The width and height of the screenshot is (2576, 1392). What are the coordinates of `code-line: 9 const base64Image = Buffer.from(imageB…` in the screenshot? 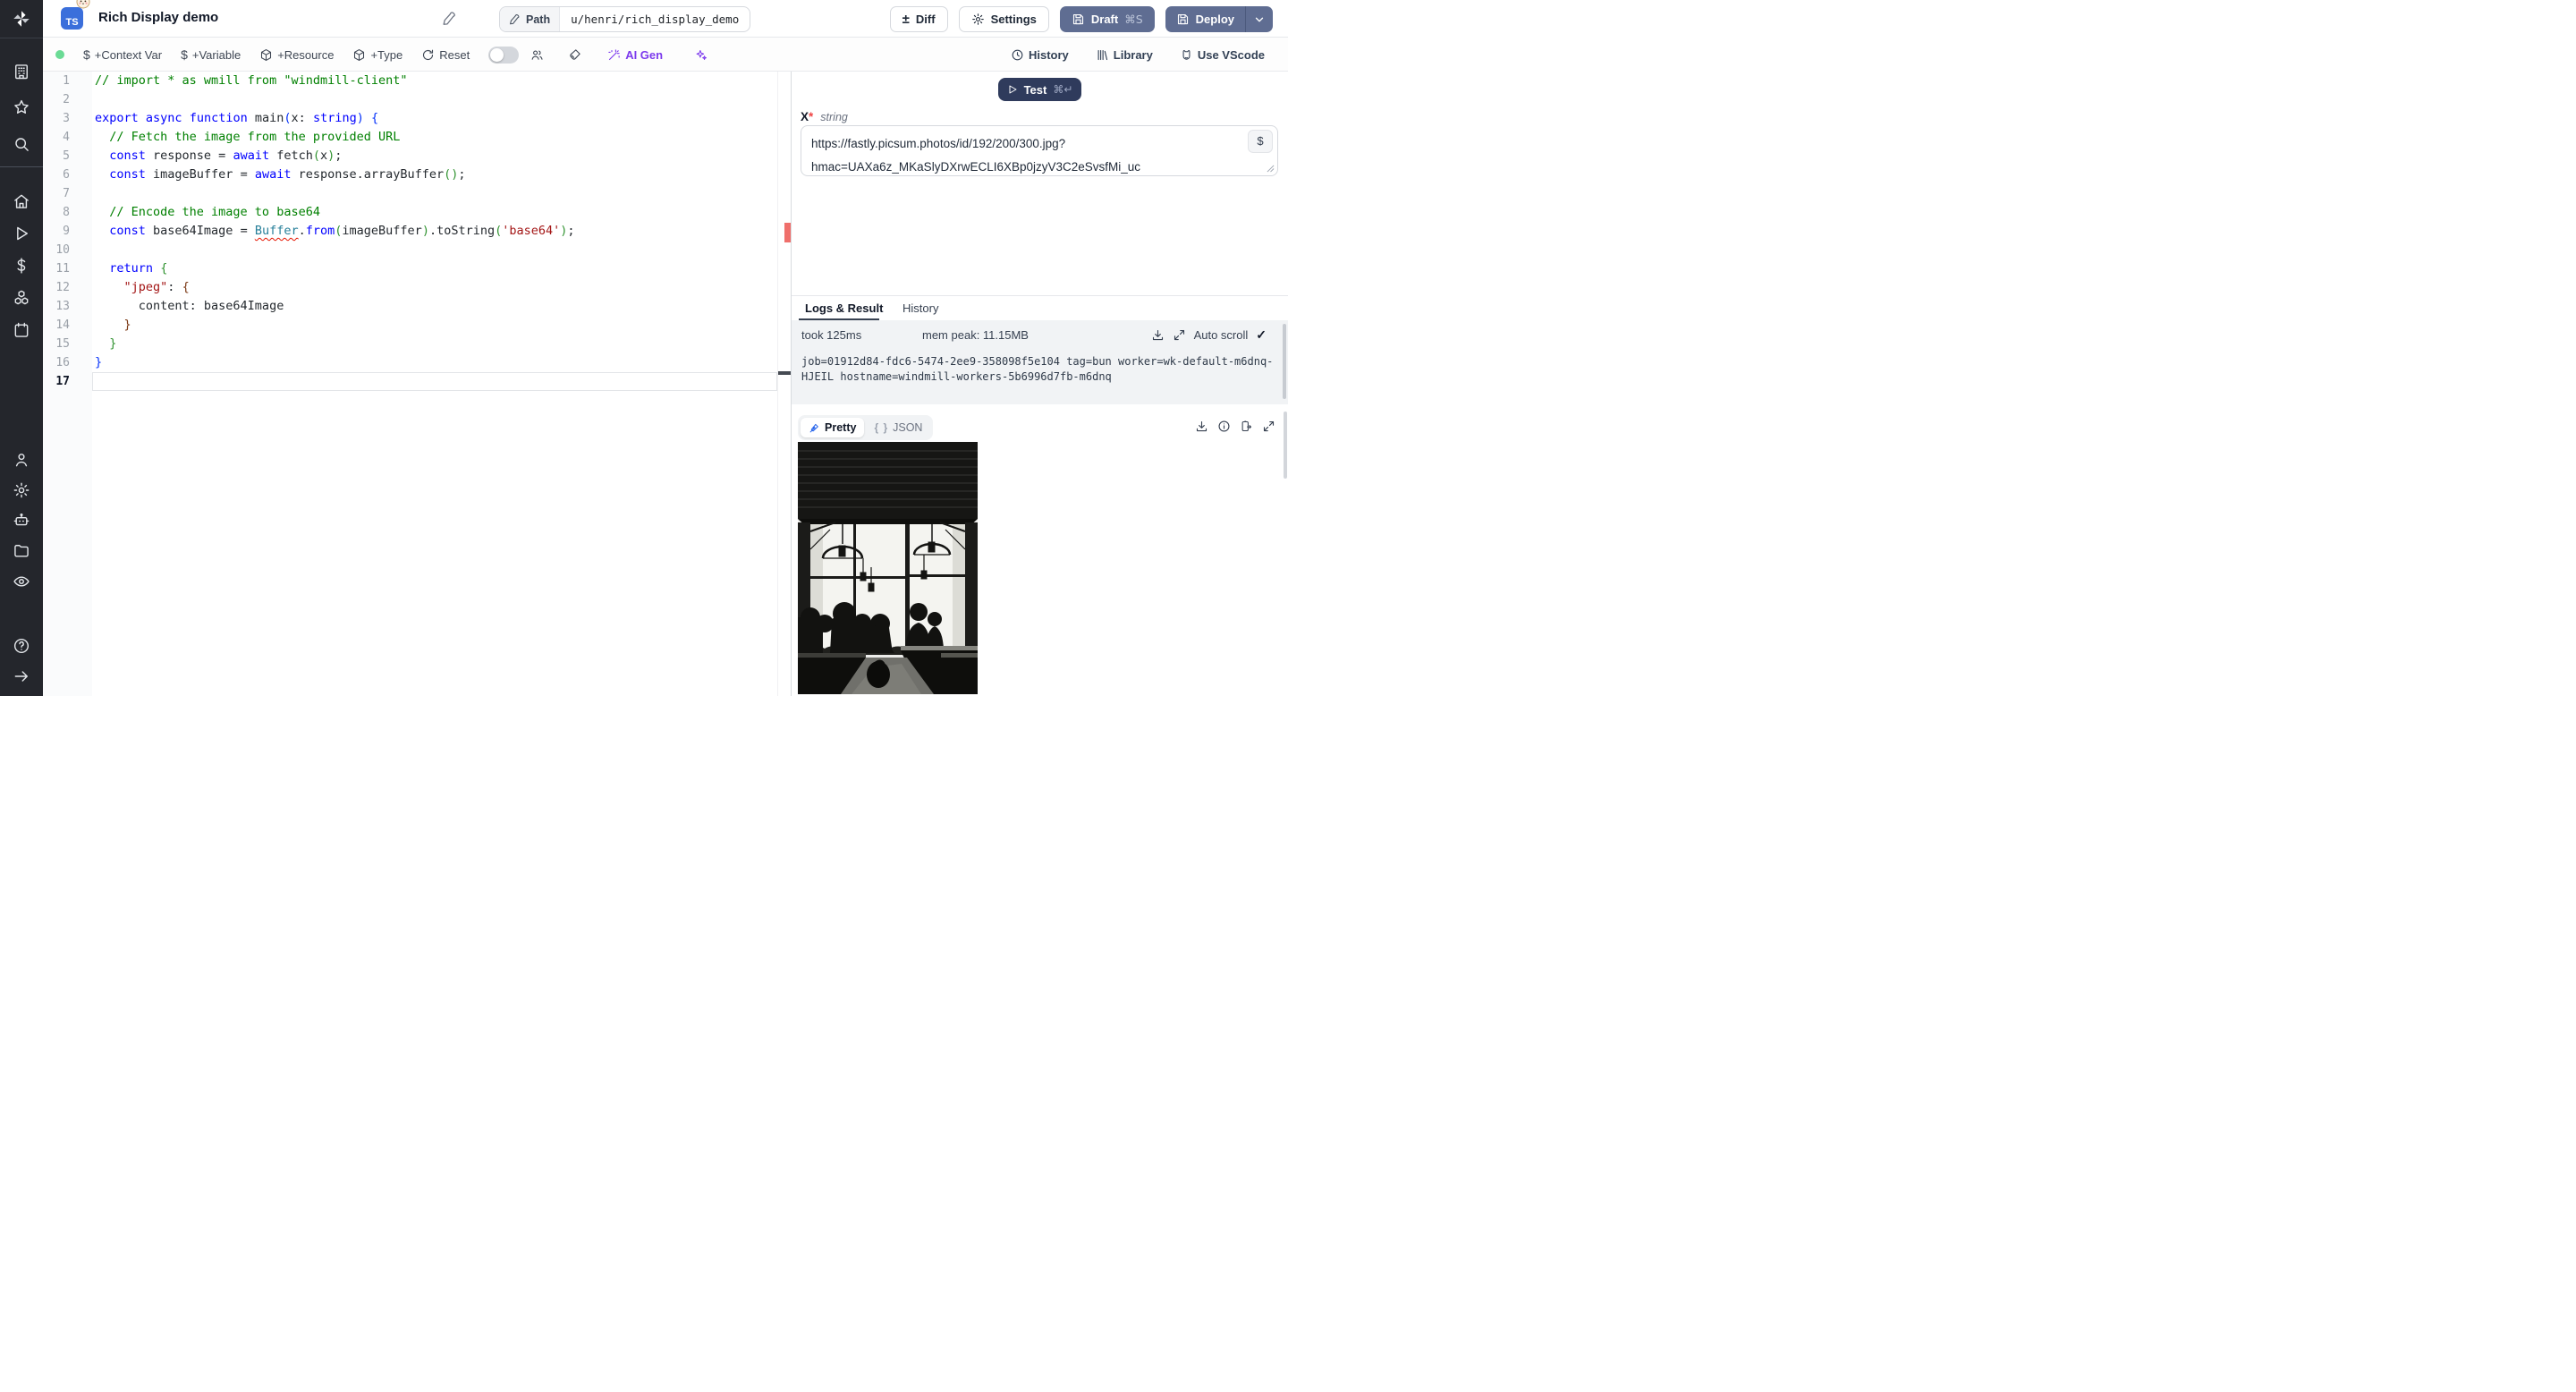 It's located at (409, 231).